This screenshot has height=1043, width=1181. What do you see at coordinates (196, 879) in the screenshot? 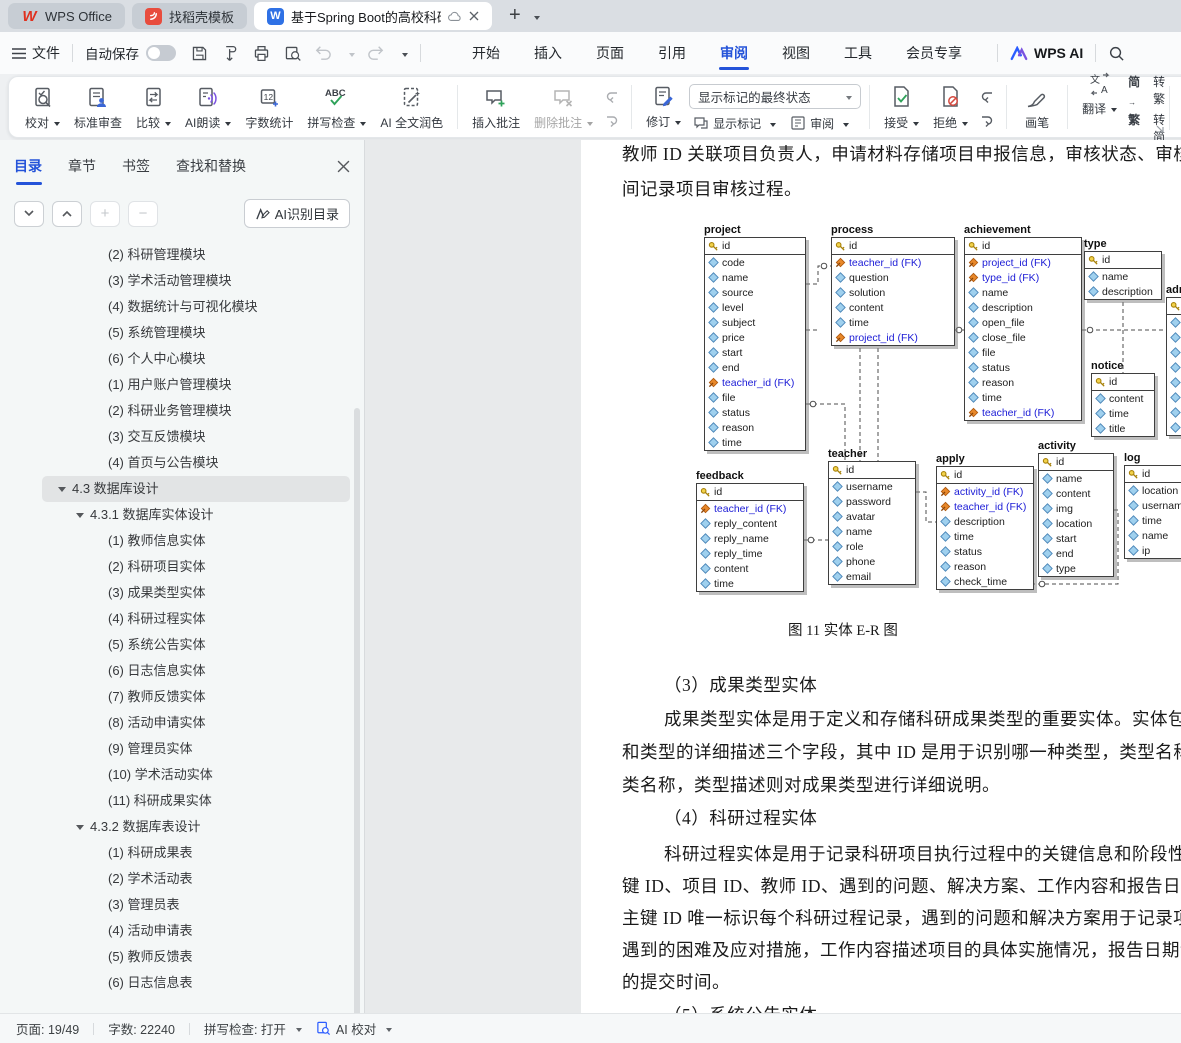
I see `toc-item: (2) 学术活动表` at bounding box center [196, 879].